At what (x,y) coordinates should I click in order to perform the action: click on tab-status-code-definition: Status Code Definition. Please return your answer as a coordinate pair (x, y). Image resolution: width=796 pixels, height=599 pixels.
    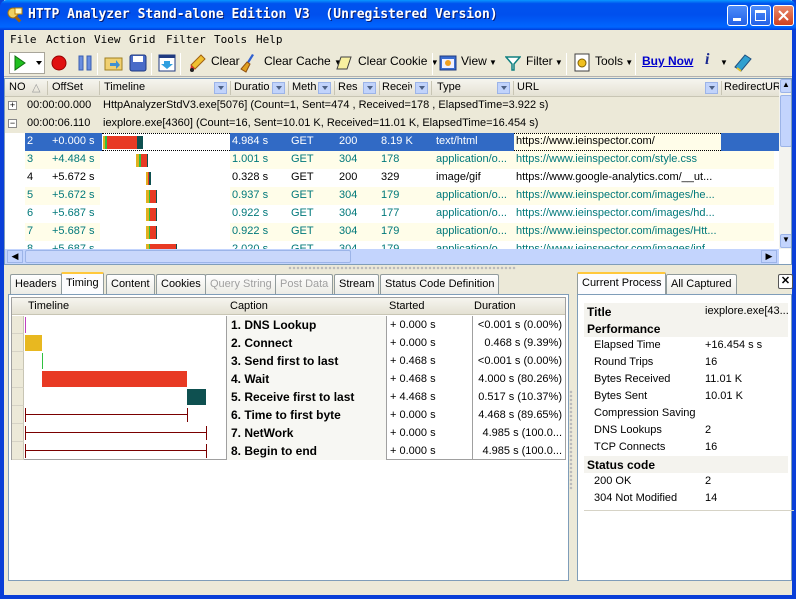
    Looking at the image, I should click on (440, 284).